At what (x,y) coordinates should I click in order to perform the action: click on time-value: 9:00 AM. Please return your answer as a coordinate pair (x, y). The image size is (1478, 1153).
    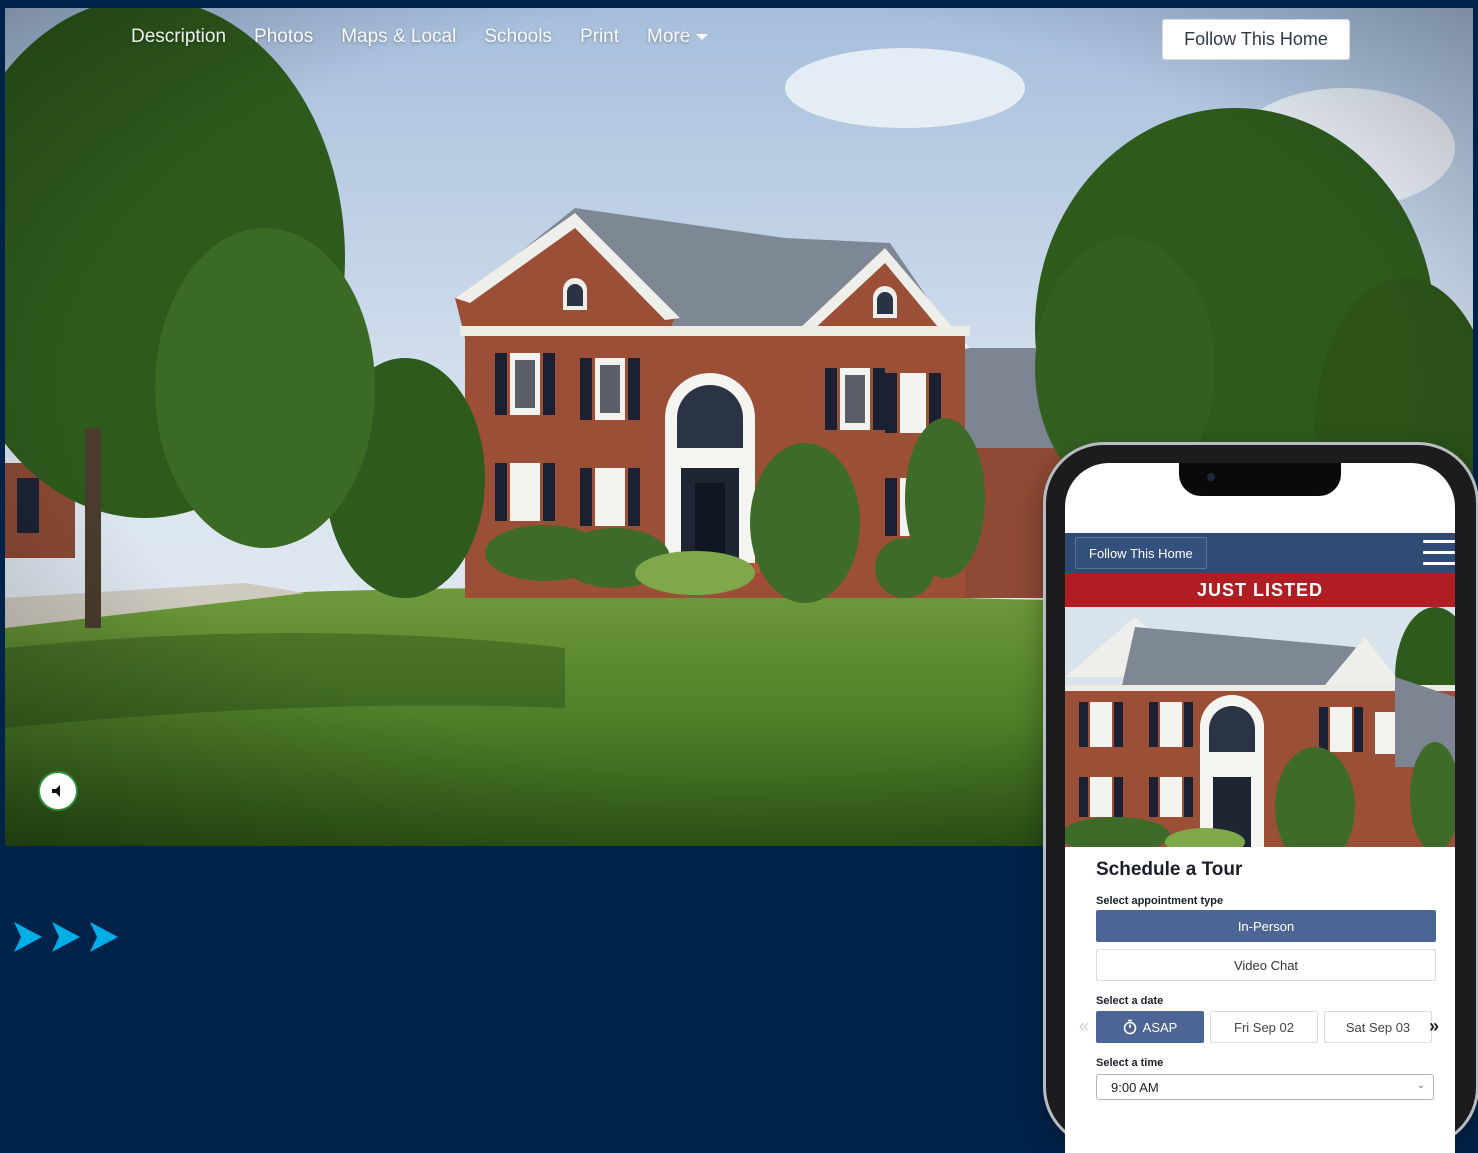
    Looking at the image, I should click on (1135, 1087).